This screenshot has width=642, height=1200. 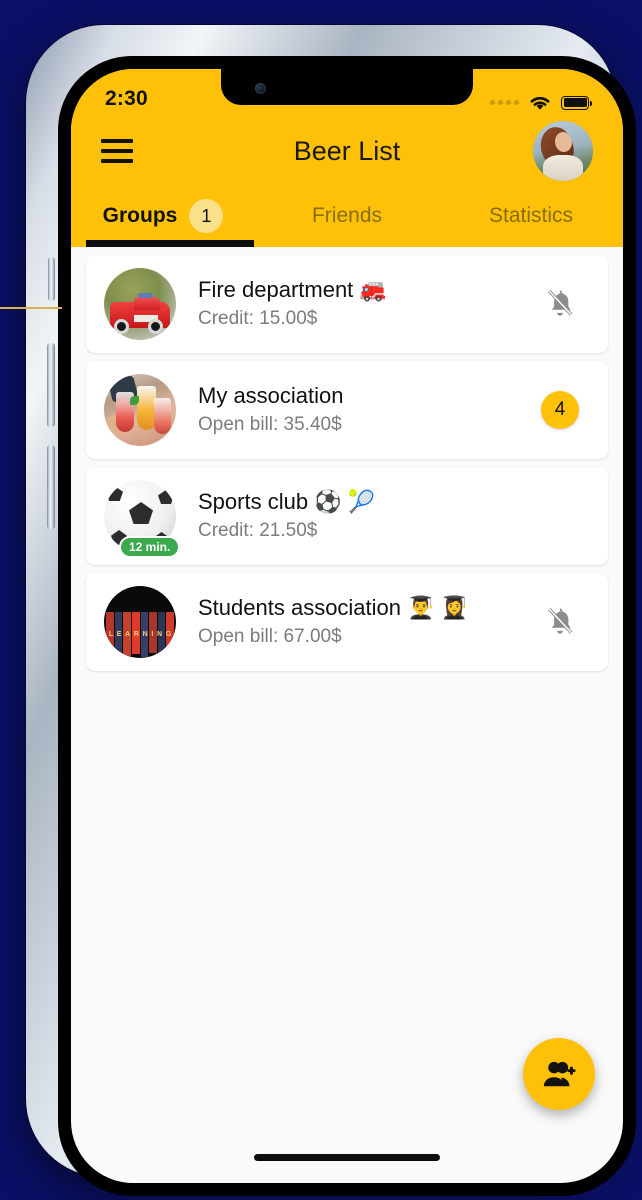 What do you see at coordinates (31, 308) in the screenshot?
I see `edge-accent-line` at bounding box center [31, 308].